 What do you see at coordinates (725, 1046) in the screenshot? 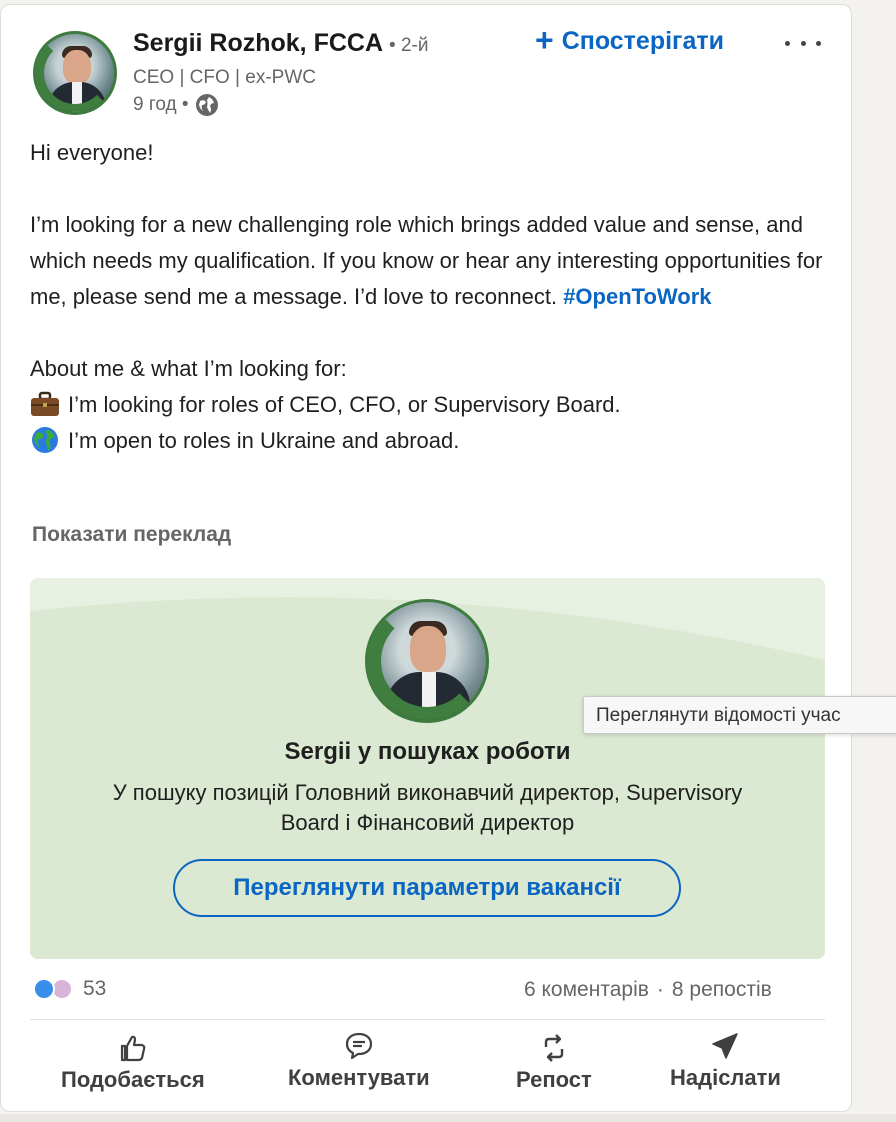
I see `send-icon` at bounding box center [725, 1046].